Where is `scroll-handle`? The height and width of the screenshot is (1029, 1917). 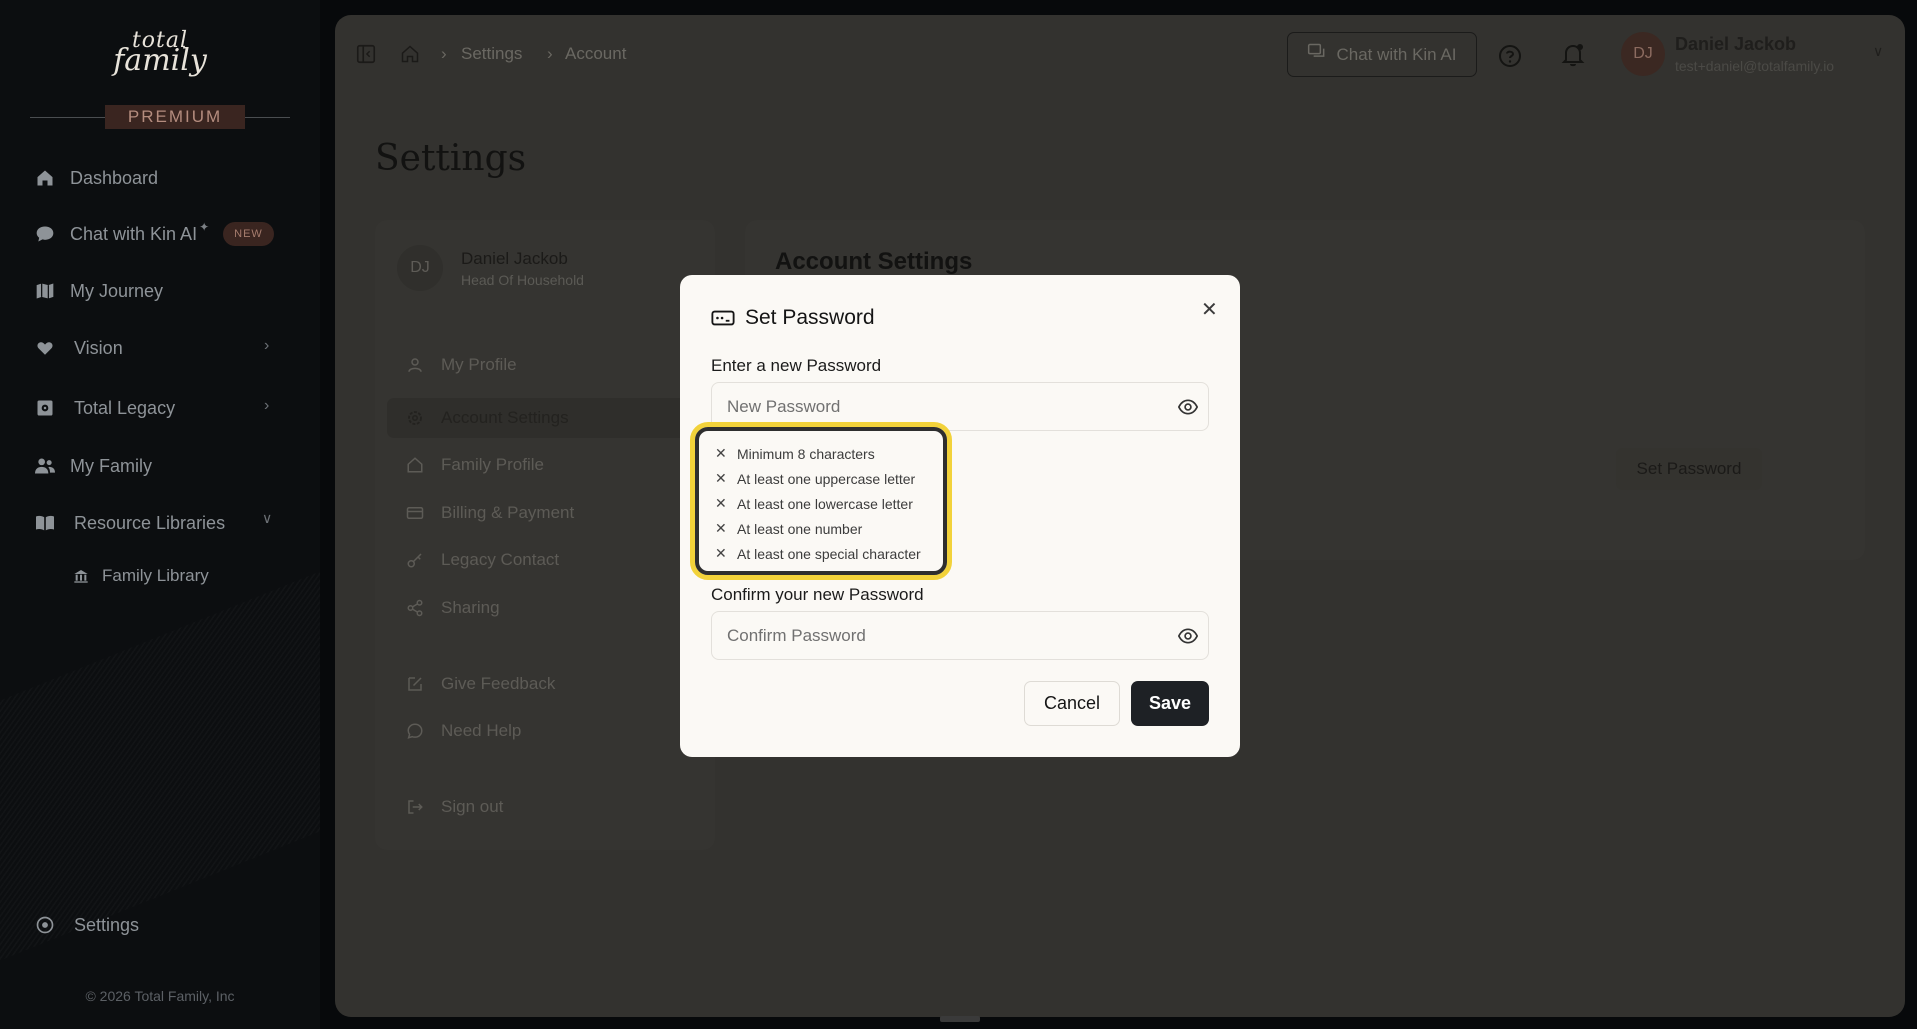 scroll-handle is located at coordinates (960, 1019).